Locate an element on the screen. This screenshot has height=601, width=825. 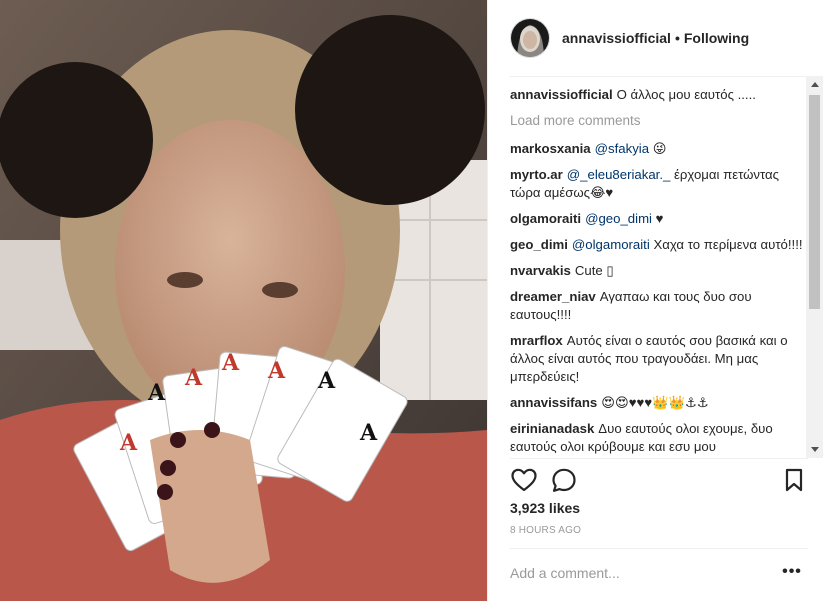
comment-text: 😜 is located at coordinates (658, 148).